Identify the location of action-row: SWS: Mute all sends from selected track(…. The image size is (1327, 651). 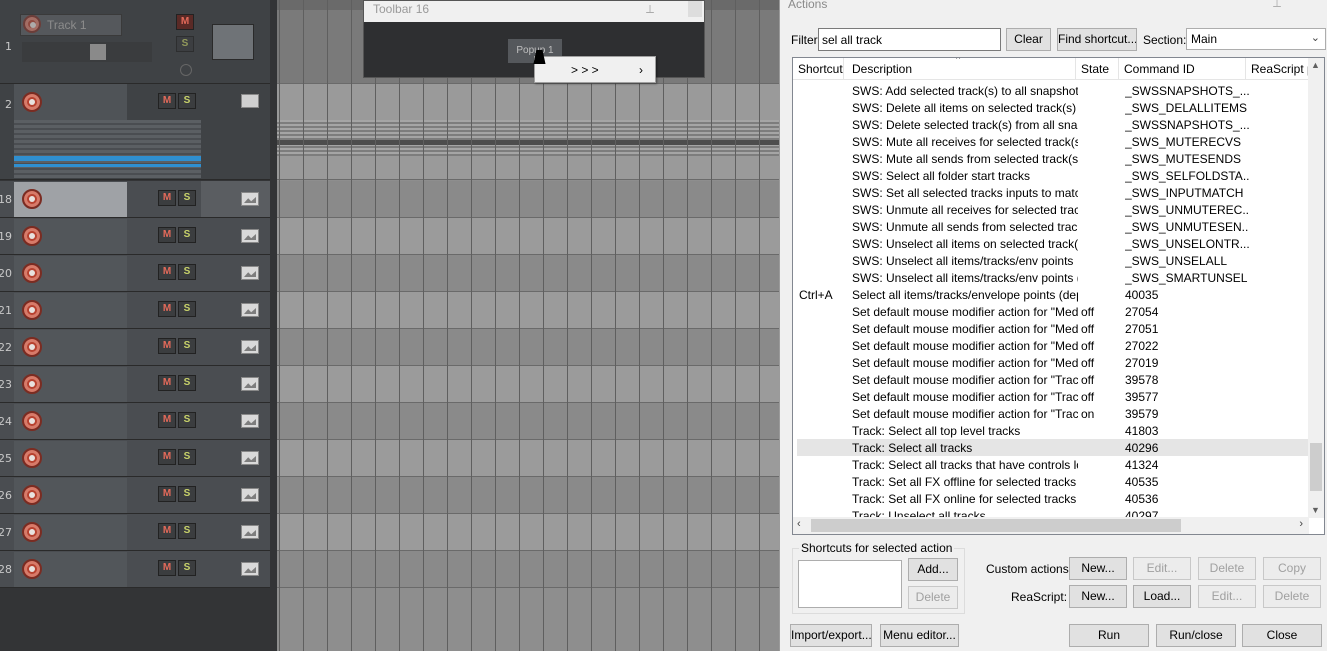
(1053, 158).